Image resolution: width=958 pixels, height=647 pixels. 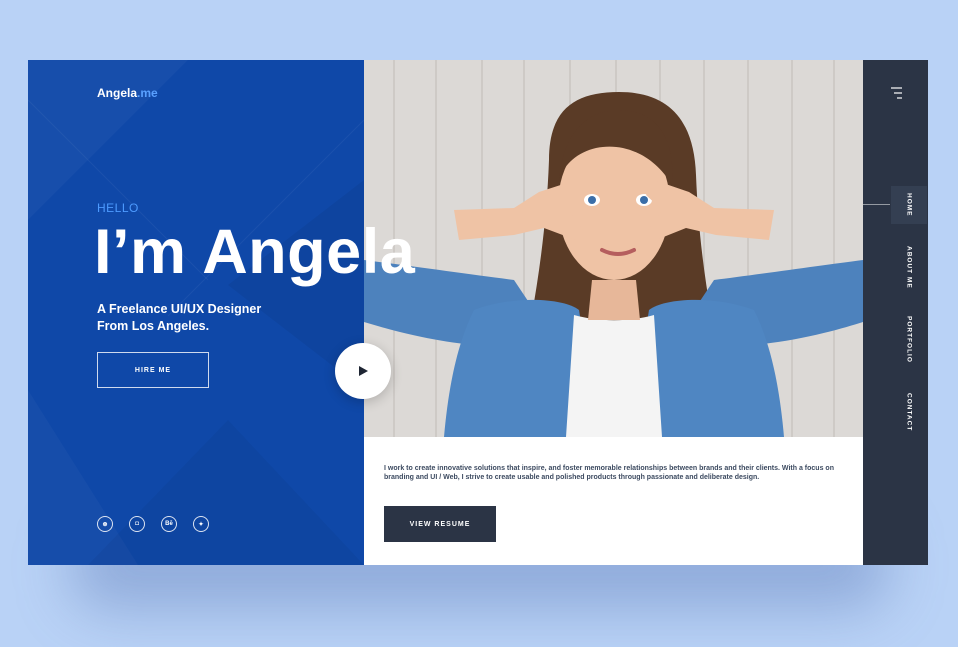 I want to click on hamburger-menu-icon, so click(x=896, y=93).